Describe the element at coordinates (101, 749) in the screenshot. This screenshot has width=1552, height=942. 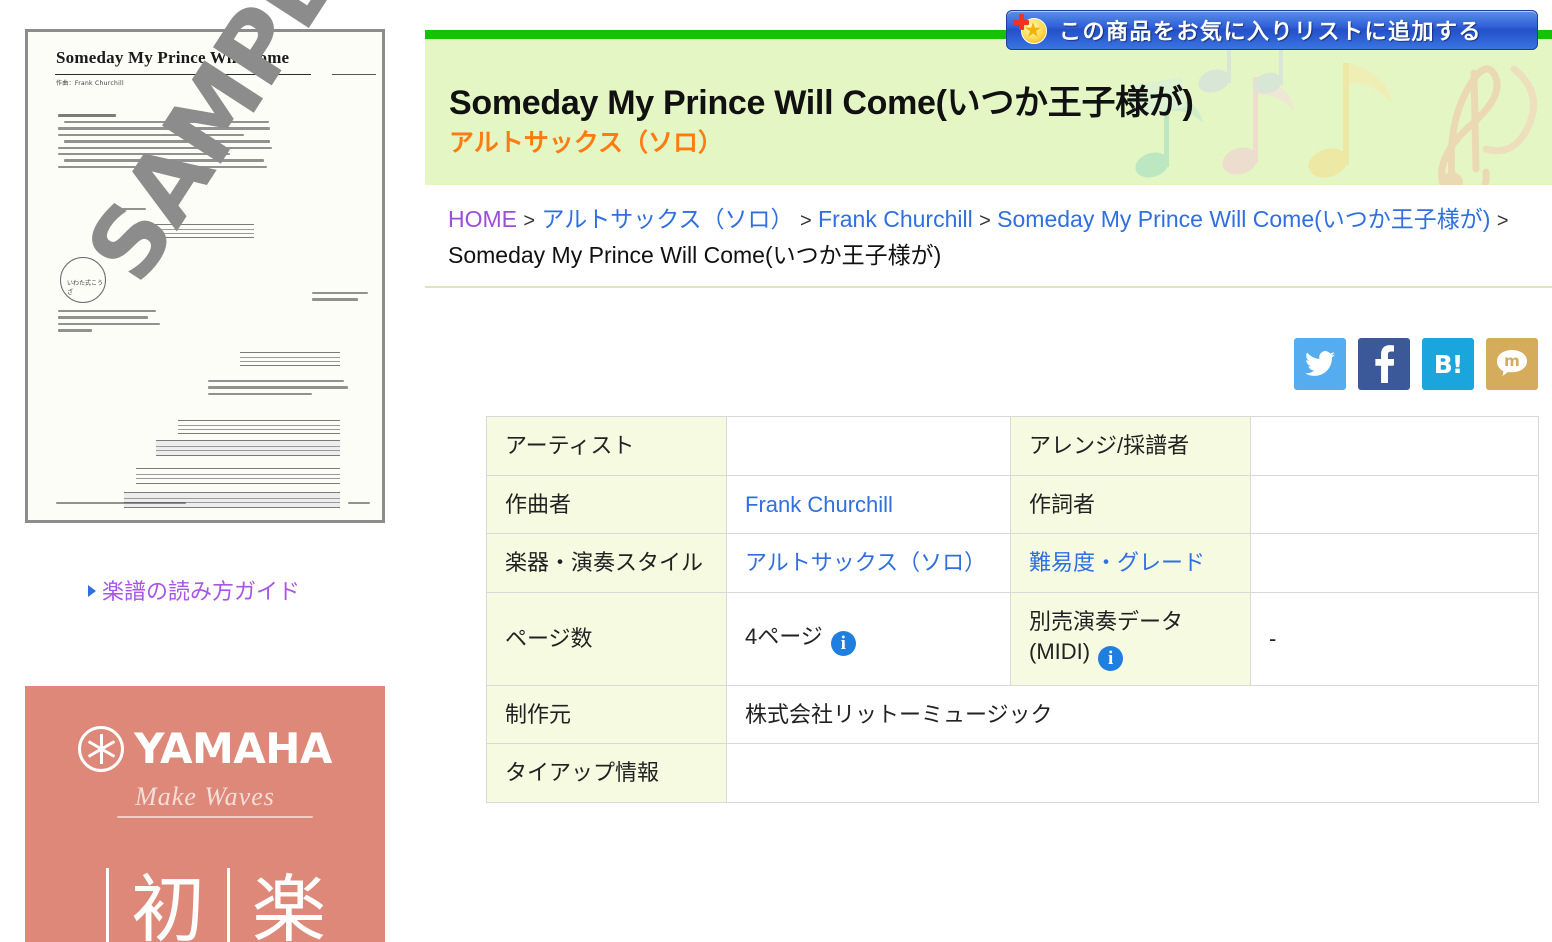
I see `yamaha-tuning-fork-icon` at that location.